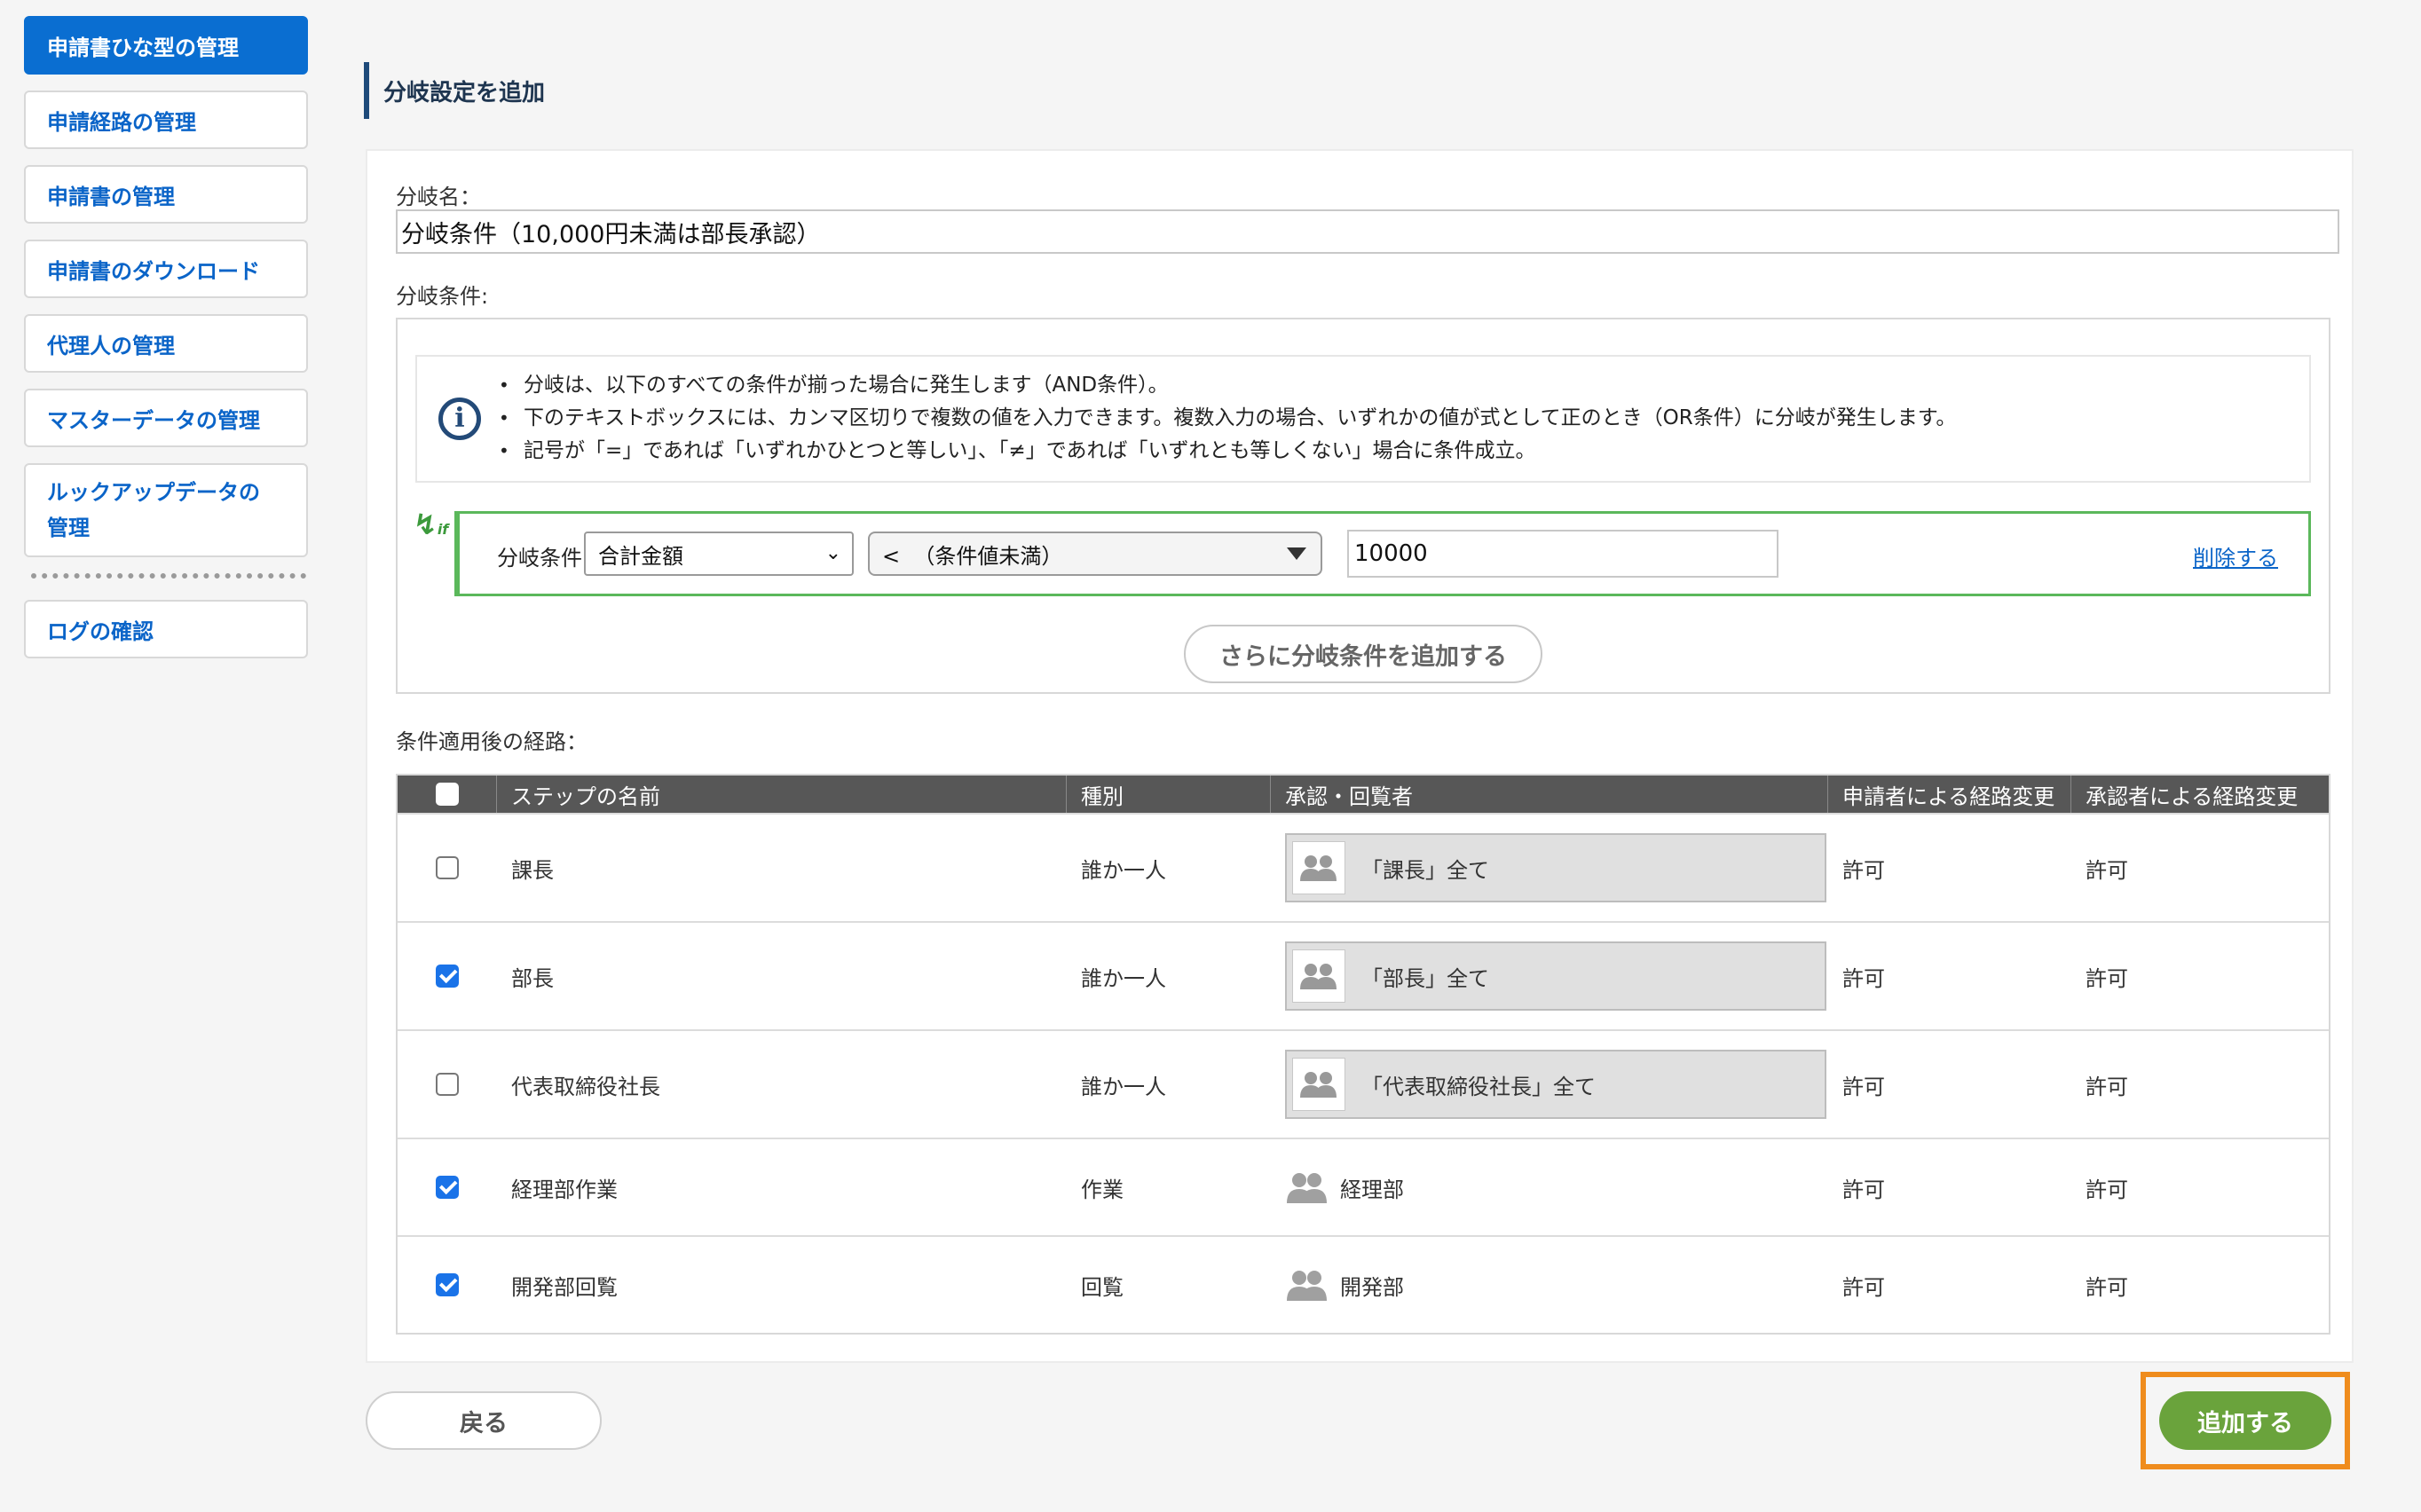 The width and height of the screenshot is (2421, 1512). I want to click on info-line: 分岐は、以下のすべての条件が揃った場合に発生します（AND条件）。, so click(1227, 385).